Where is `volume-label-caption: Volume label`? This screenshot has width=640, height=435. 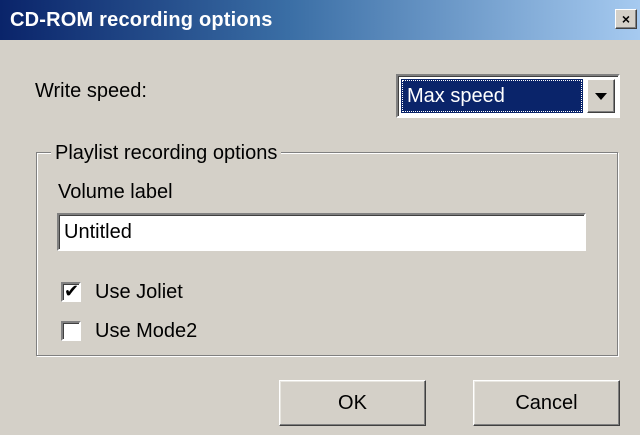
volume-label-caption: Volume label is located at coordinates (115, 192).